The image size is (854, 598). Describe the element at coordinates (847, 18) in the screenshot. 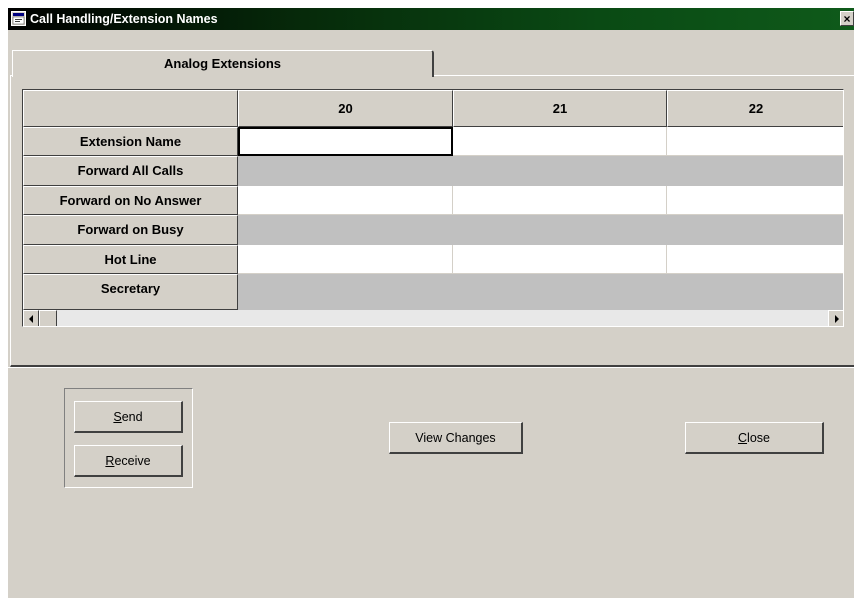

I see `close-window-button: ×` at that location.